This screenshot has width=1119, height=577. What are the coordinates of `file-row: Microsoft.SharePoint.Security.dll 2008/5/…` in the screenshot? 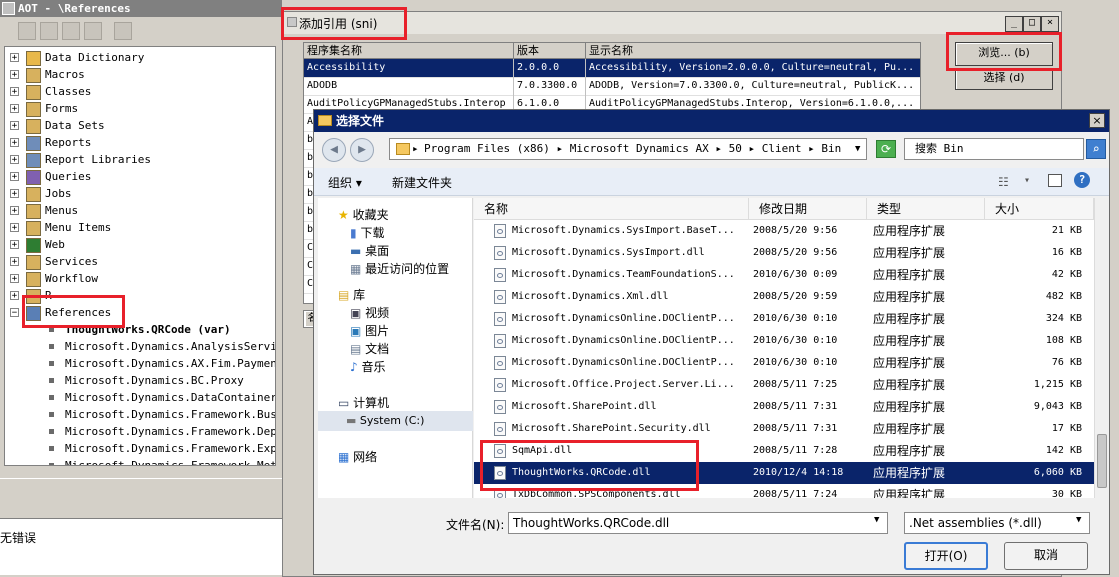 It's located at (784, 429).